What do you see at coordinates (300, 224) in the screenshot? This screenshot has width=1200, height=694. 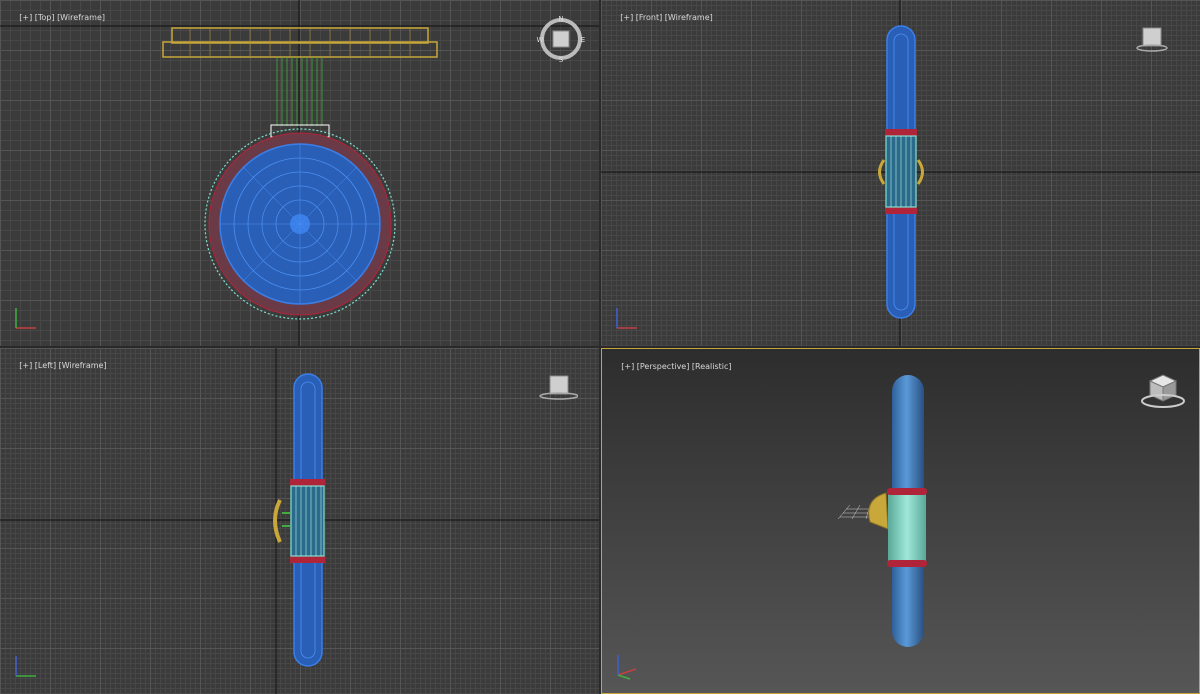 I see `lamp-disc-top` at bounding box center [300, 224].